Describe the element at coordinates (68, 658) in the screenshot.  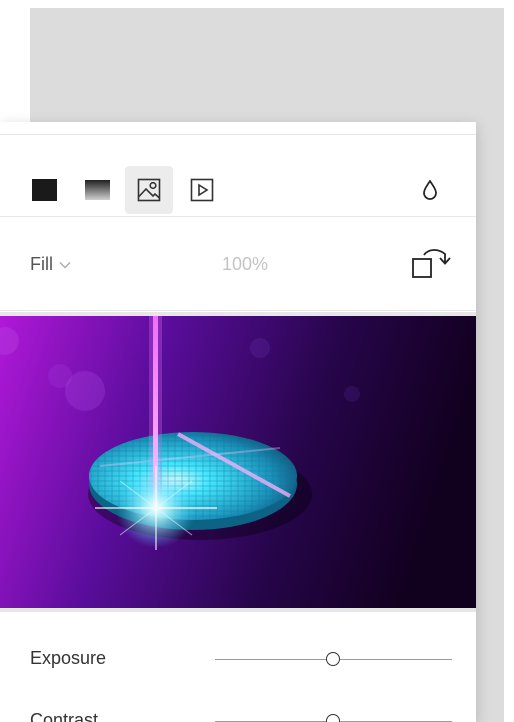
I see `exposure-label: Exposure` at that location.